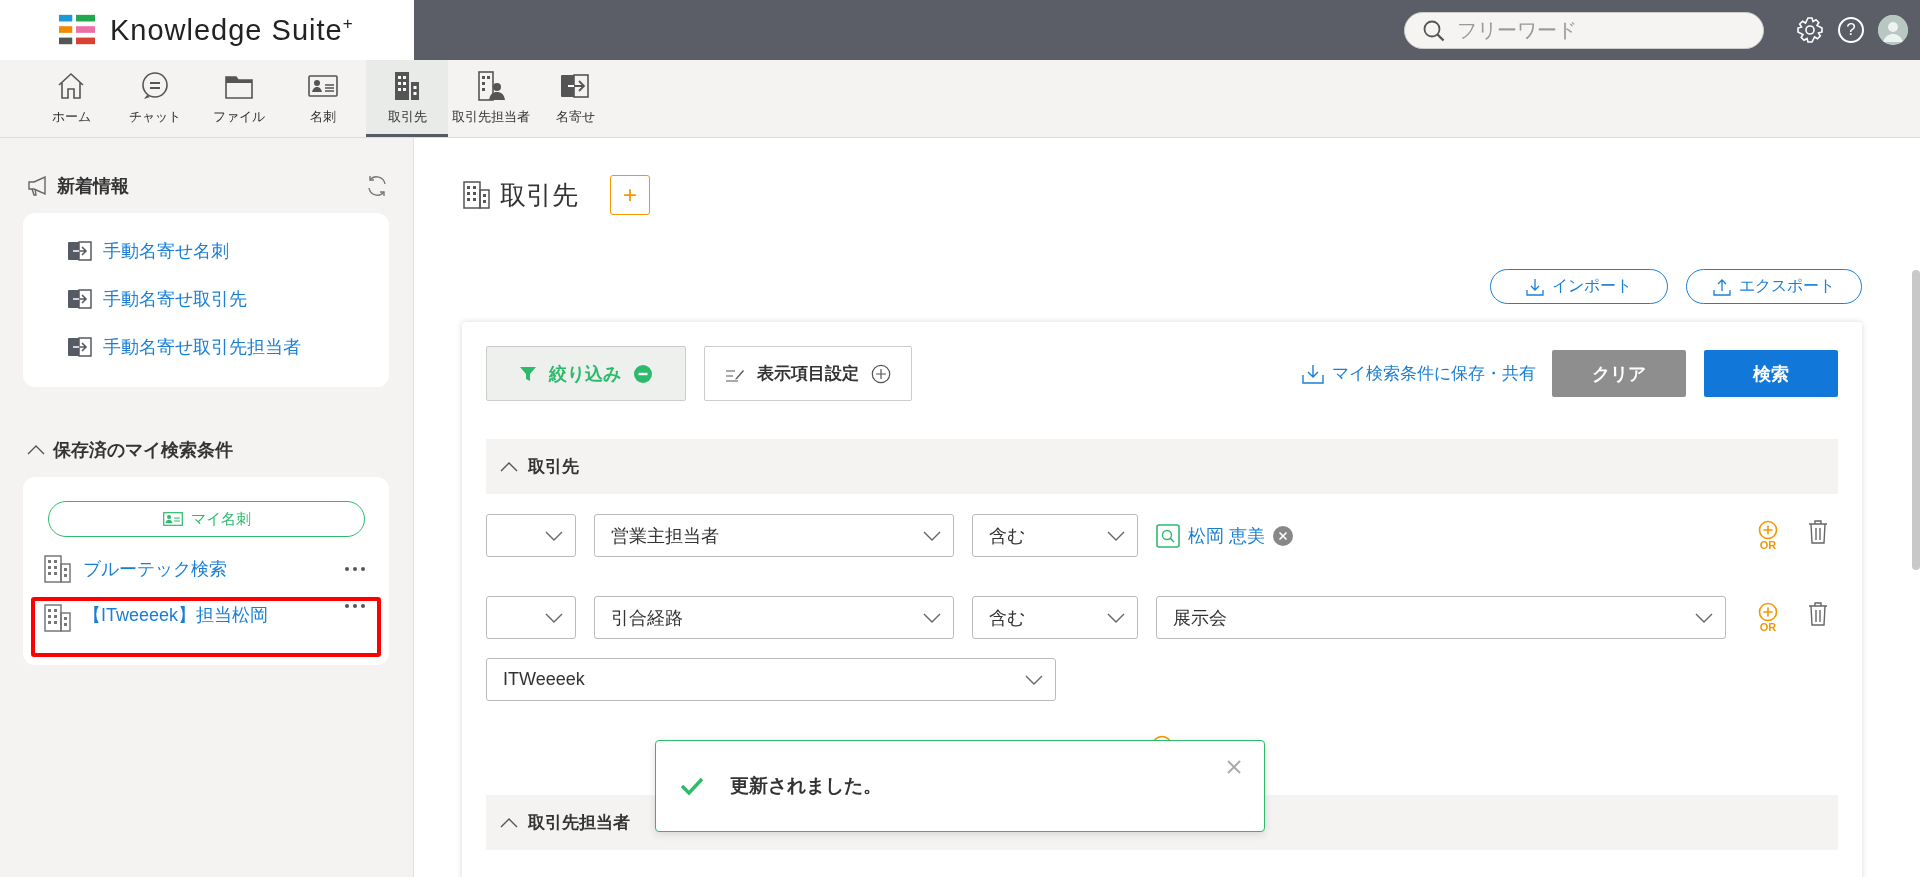  Describe the element at coordinates (1419, 373) in the screenshot. I see `save-search-link: マイ検索条件に保存・共有` at that location.